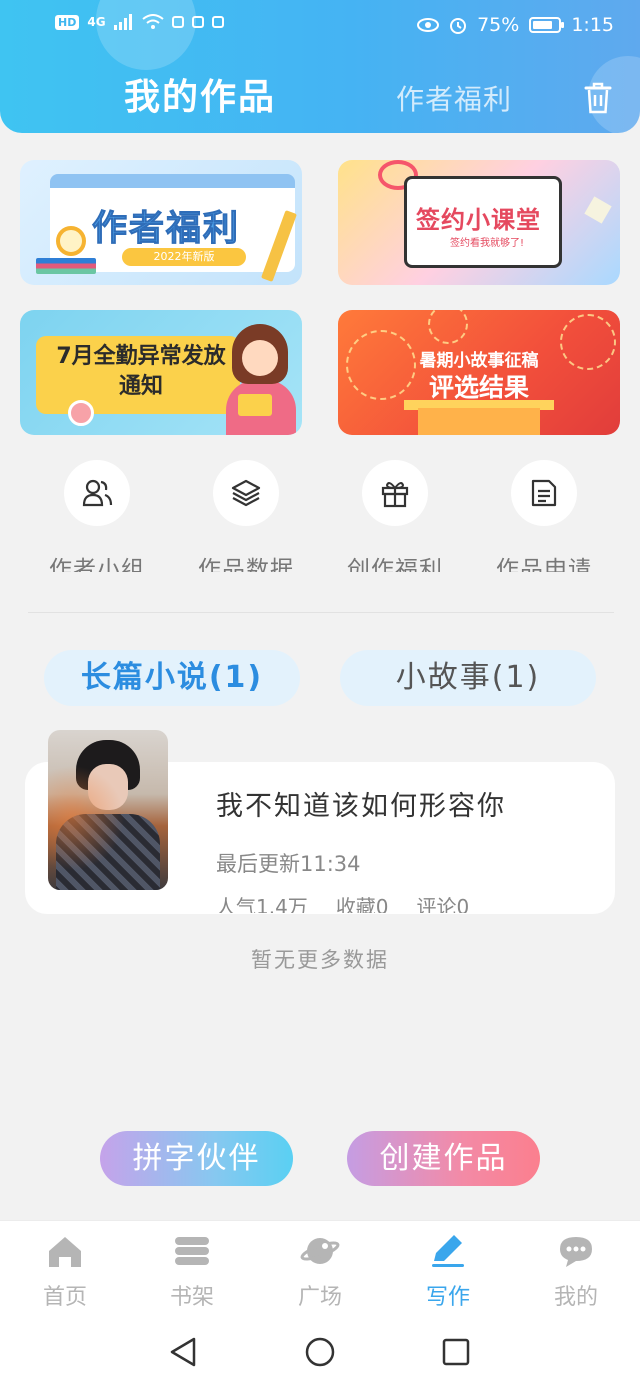 This screenshot has height=1387, width=640. Describe the element at coordinates (67, 22) in the screenshot. I see `hd-badge: HD` at that location.